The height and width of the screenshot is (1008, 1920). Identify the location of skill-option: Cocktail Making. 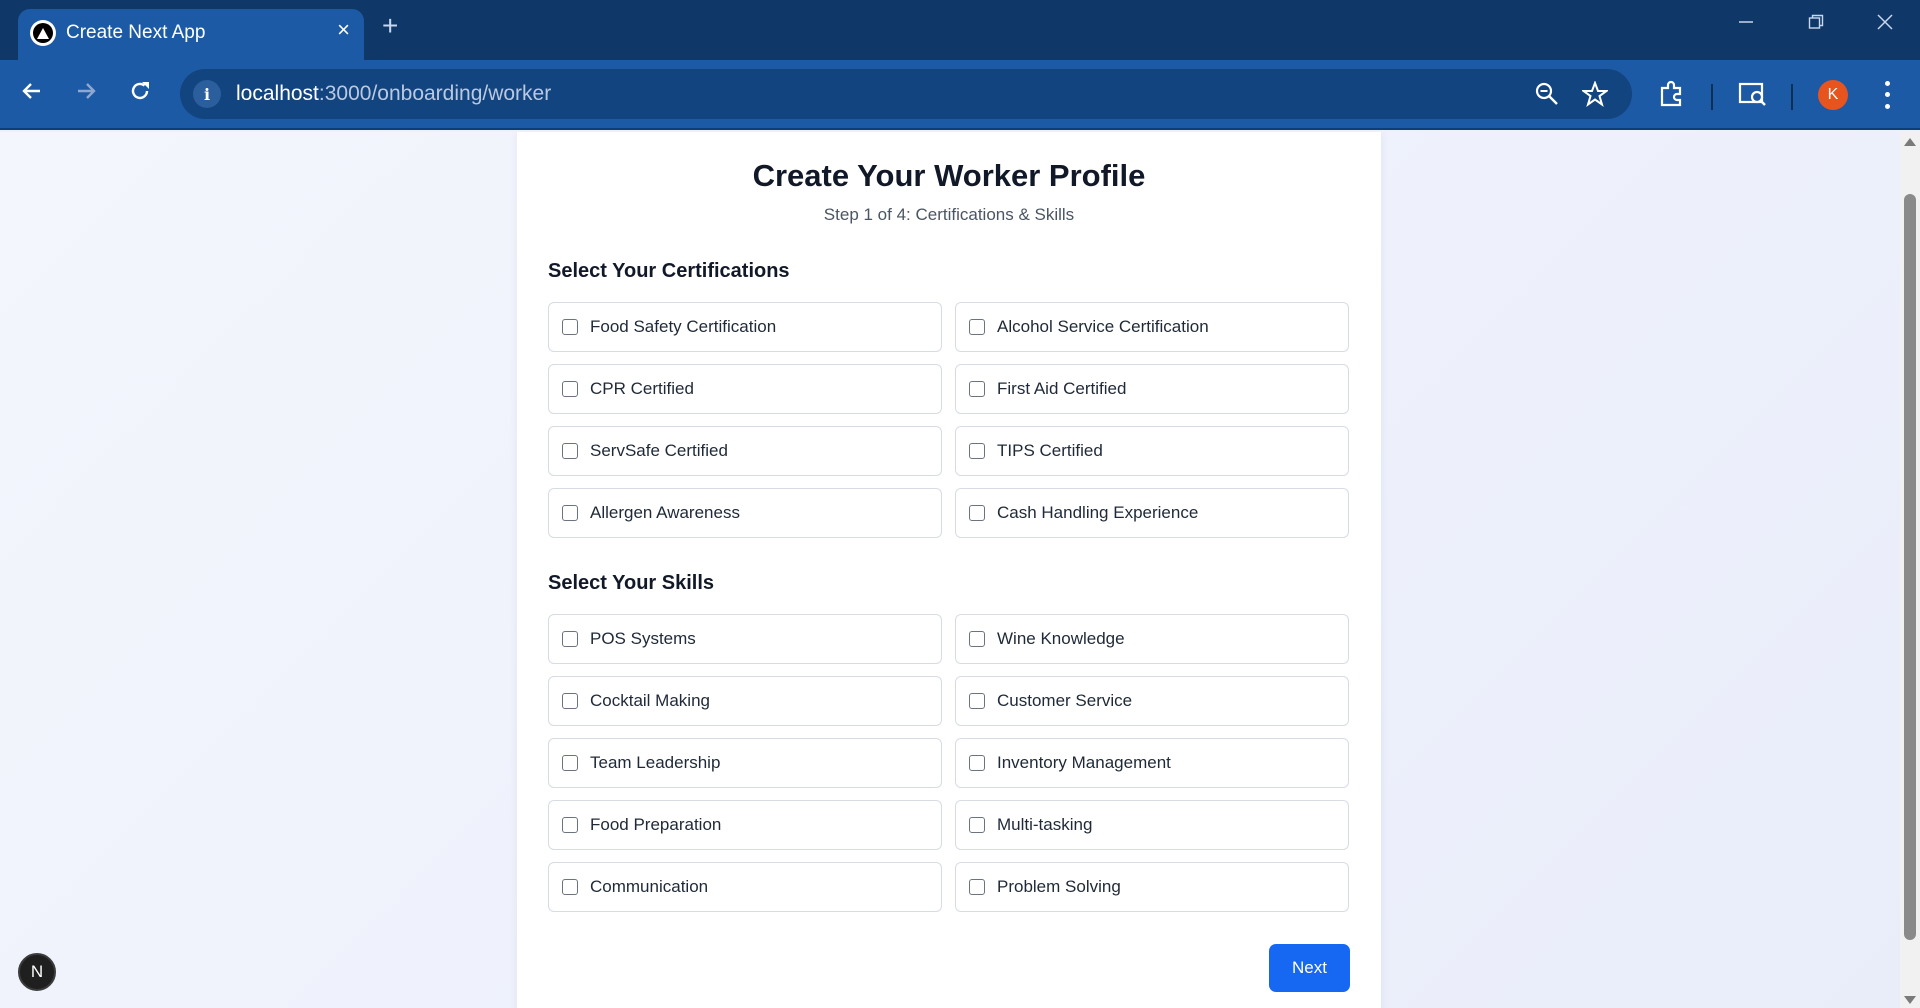
(745, 701).